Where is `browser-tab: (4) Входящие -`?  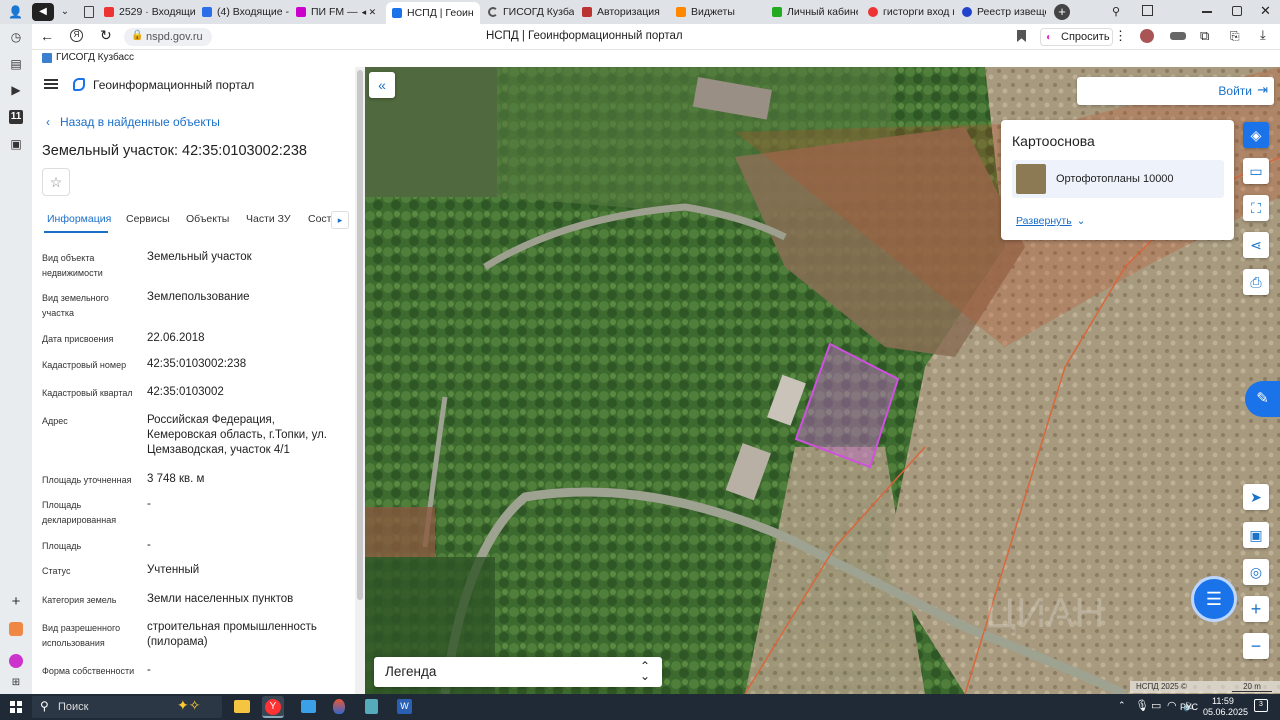
browser-tab: (4) Входящие - is located at coordinates (246, 12).